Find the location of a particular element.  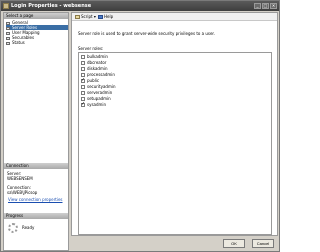

minimize-button: _ is located at coordinates (257, 6).